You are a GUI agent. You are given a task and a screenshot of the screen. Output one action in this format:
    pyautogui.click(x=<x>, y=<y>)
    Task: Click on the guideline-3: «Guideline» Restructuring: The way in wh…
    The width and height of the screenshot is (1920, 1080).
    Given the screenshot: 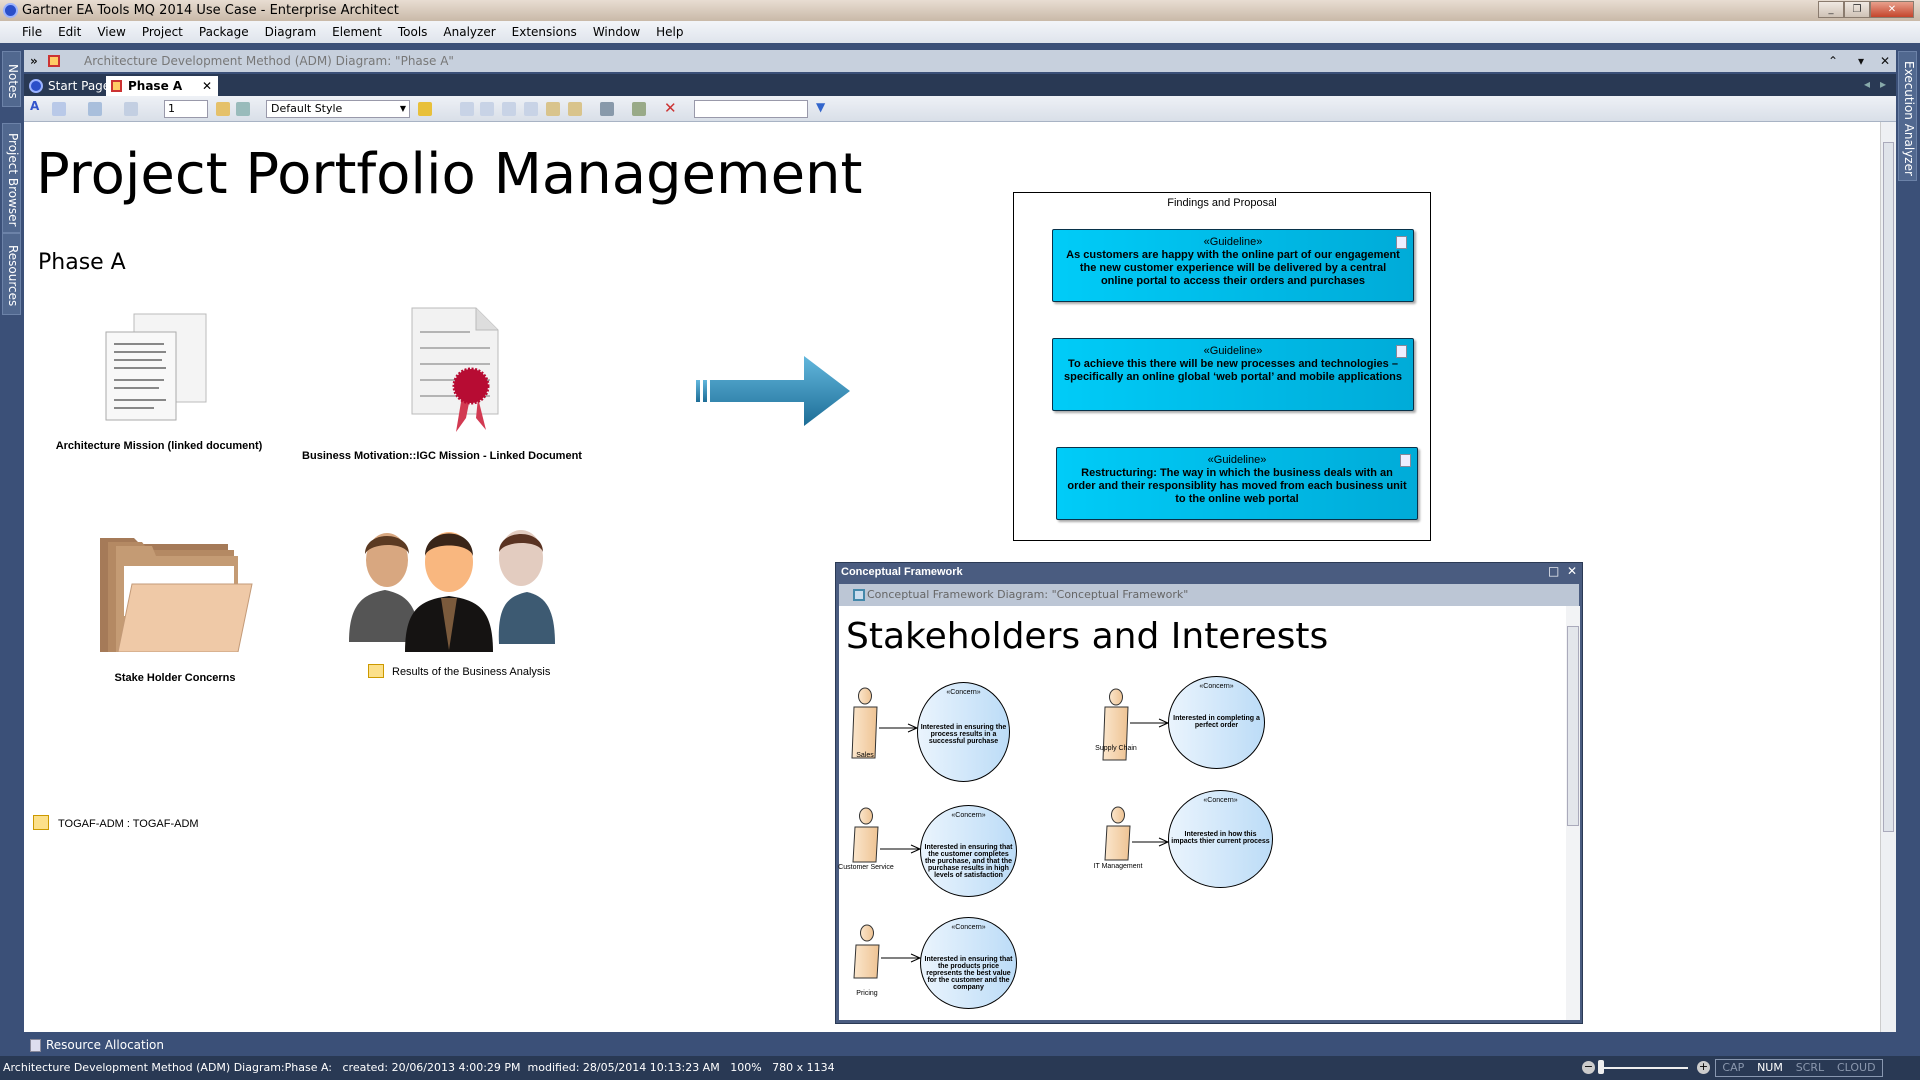 What is the action you would take?
    pyautogui.click(x=1237, y=483)
    